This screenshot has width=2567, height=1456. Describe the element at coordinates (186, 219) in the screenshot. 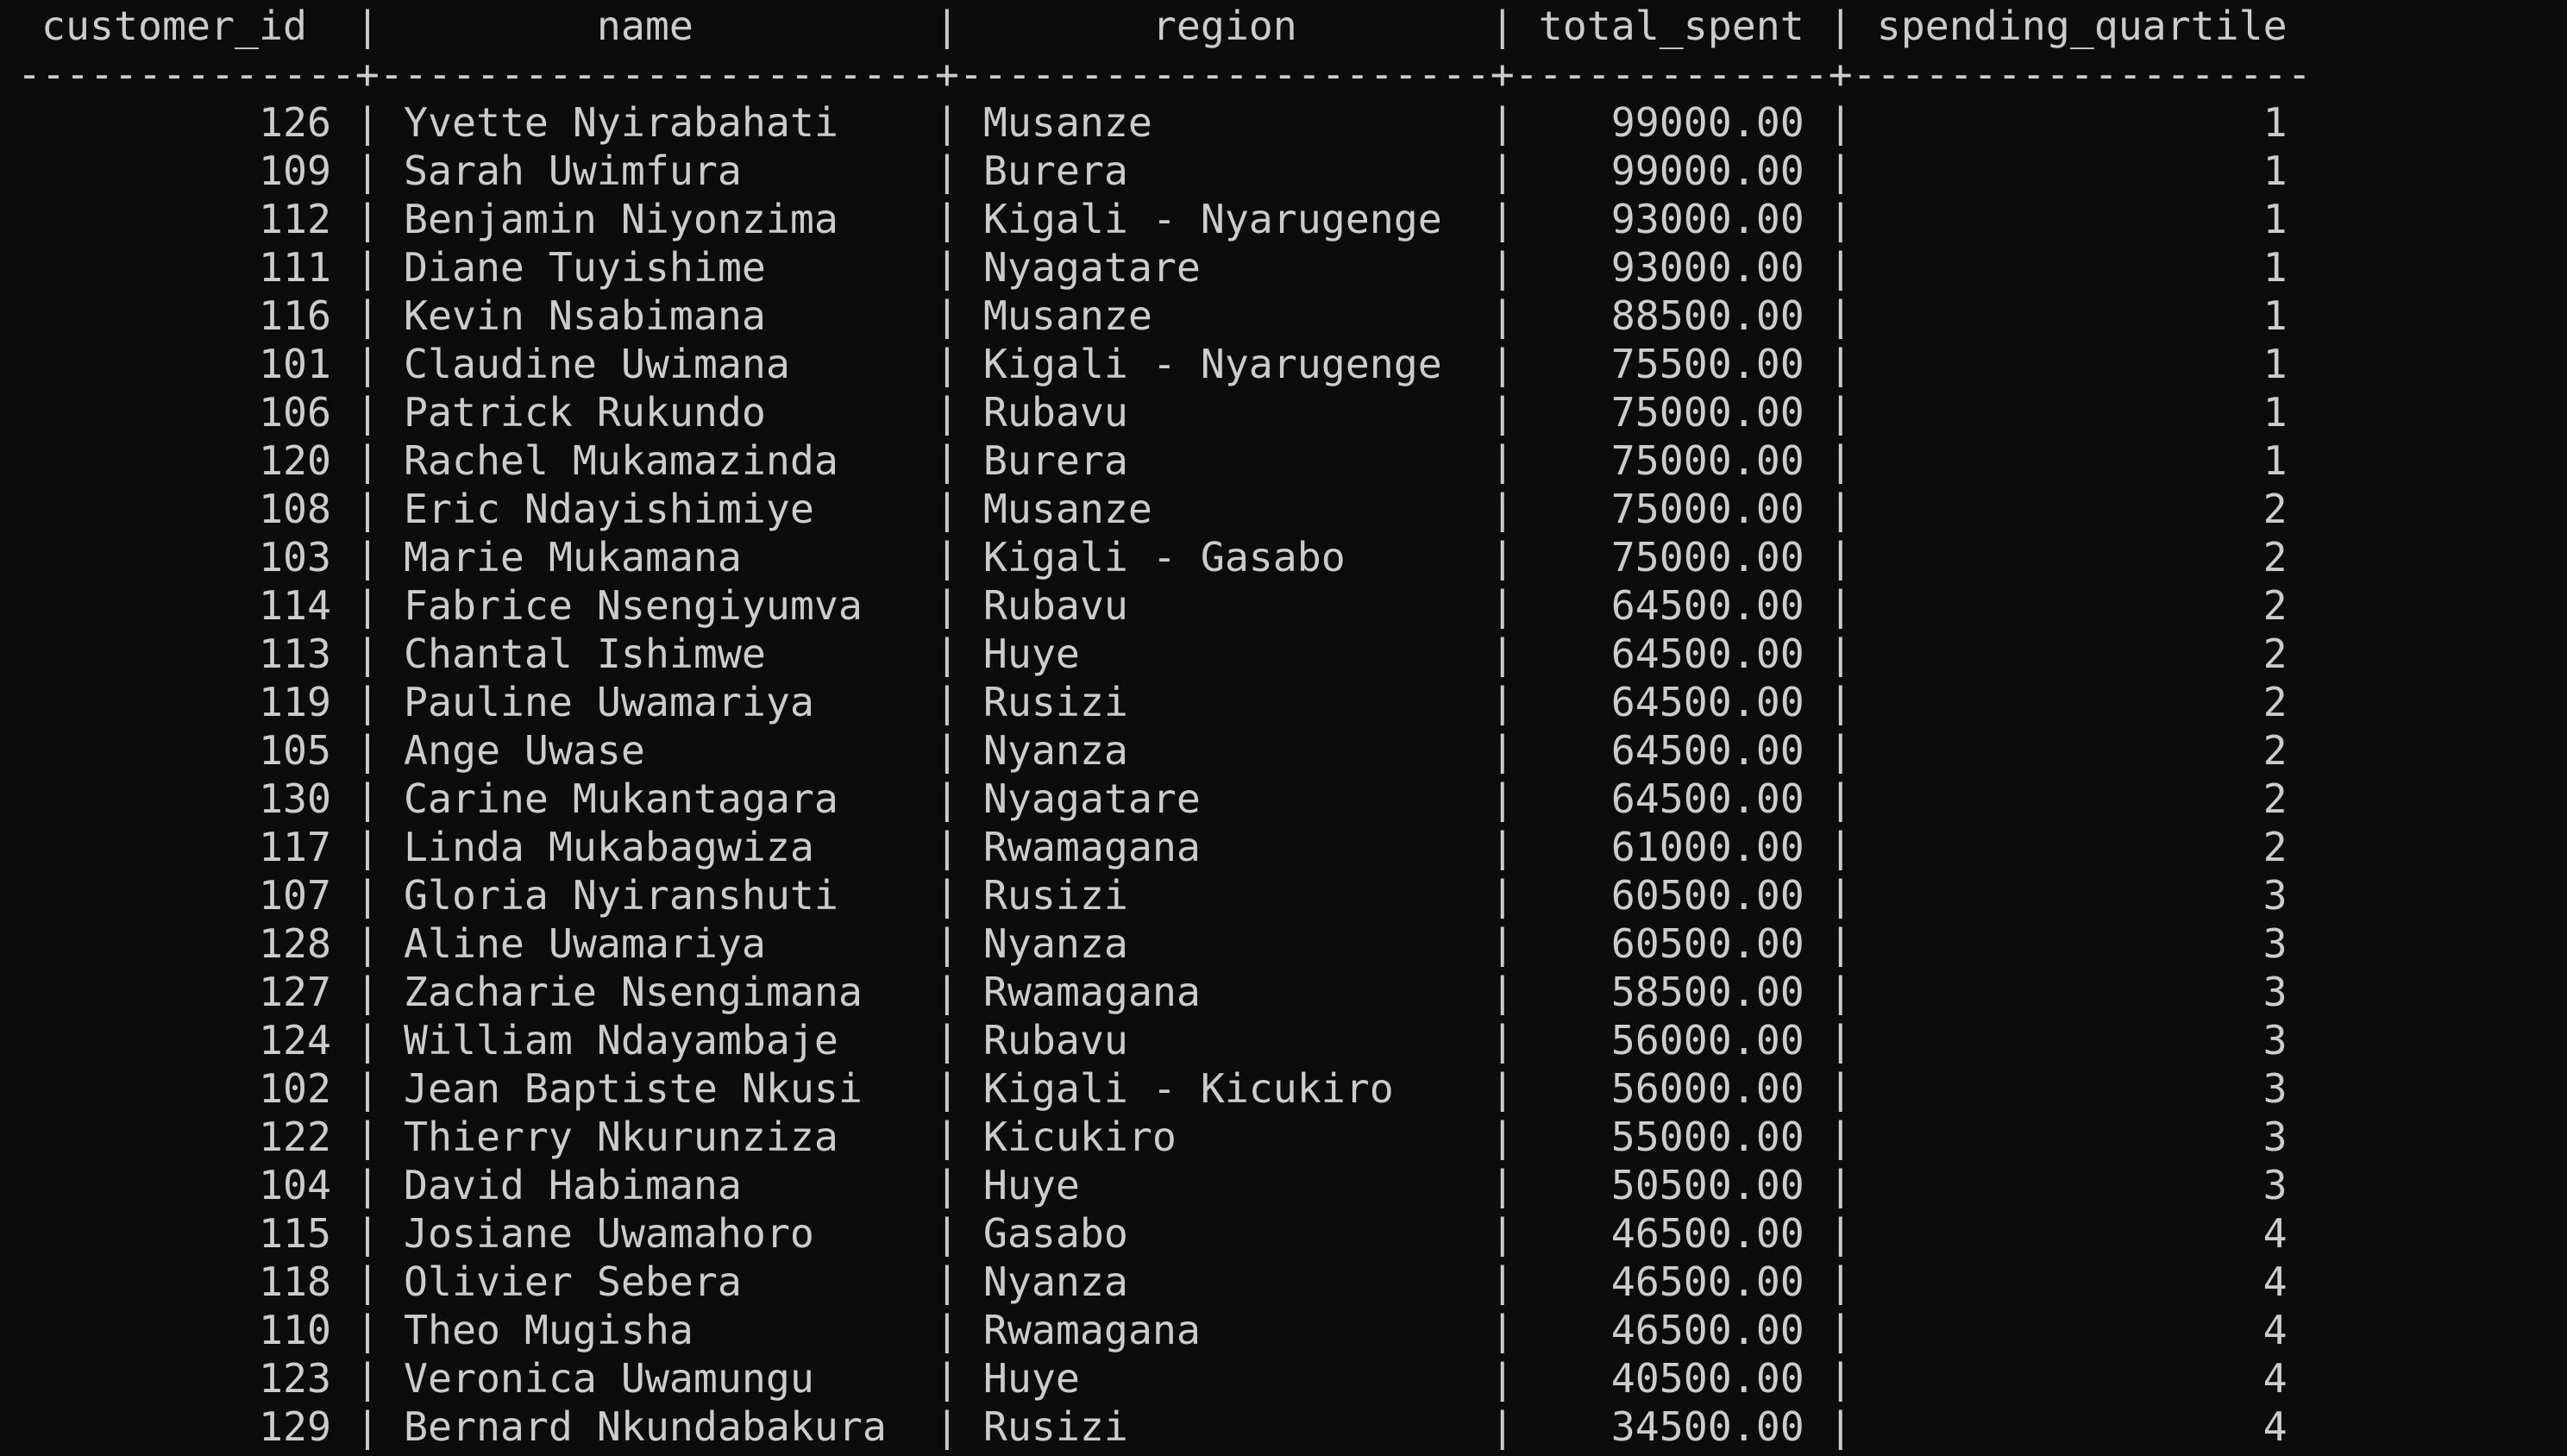

I see `cell-customer-id: 112` at that location.